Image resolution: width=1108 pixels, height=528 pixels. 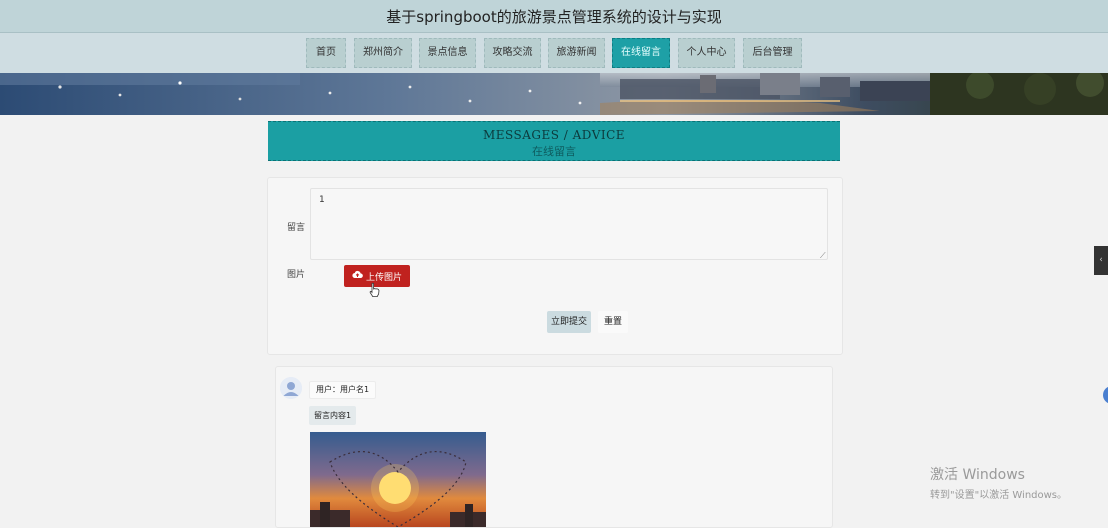 What do you see at coordinates (1101, 260) in the screenshot?
I see `chevron-left-icon: ‹` at bounding box center [1101, 260].